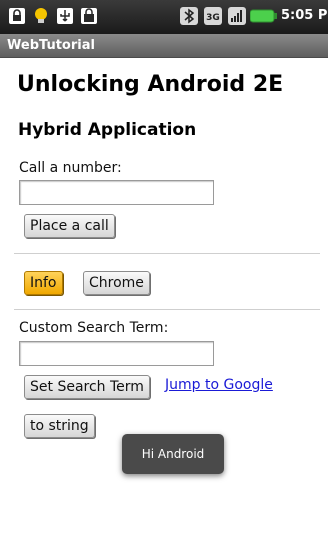 This screenshot has width=328, height=547. Describe the element at coordinates (263, 16) in the screenshot. I see `battery-icon` at that location.